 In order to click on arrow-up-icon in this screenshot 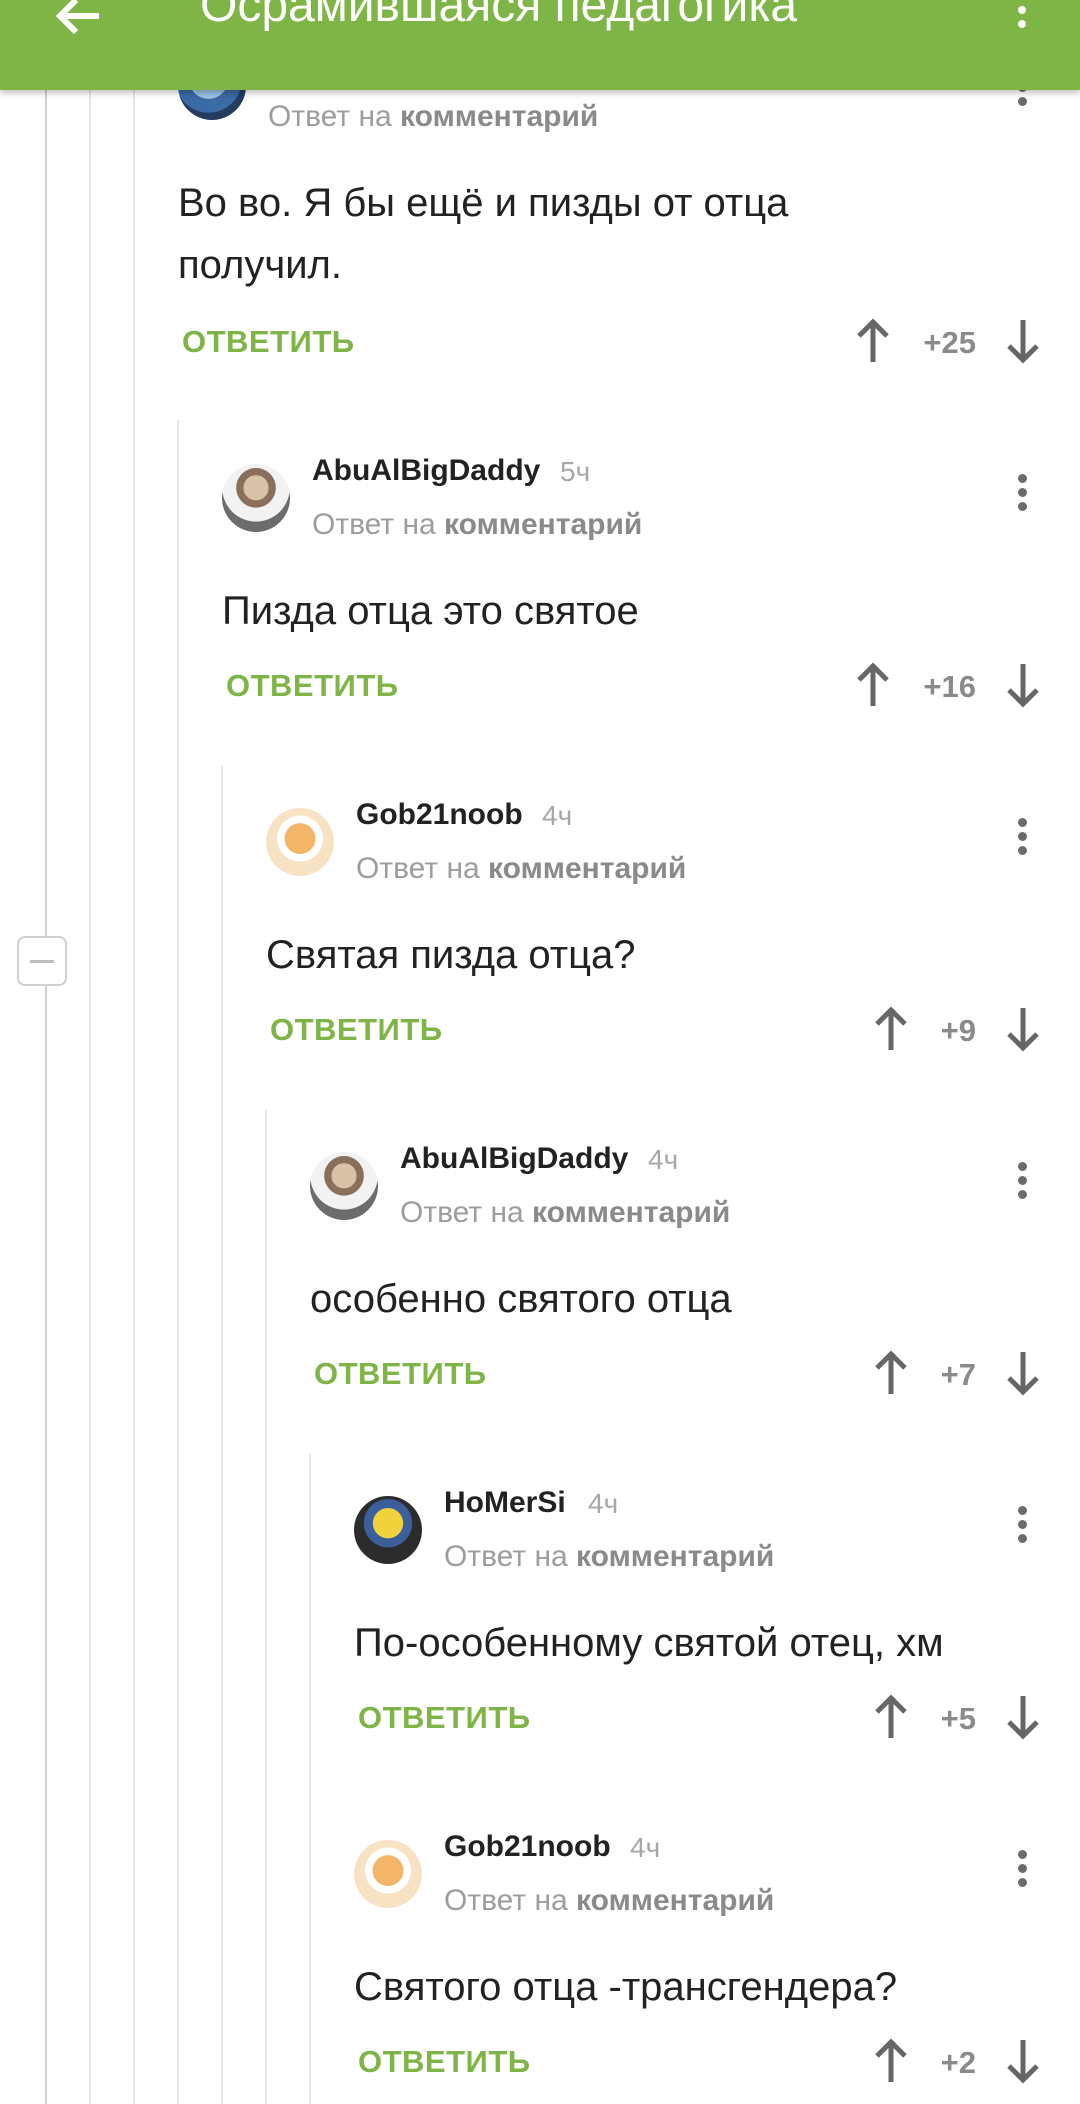, I will do `click(891, 2061)`.